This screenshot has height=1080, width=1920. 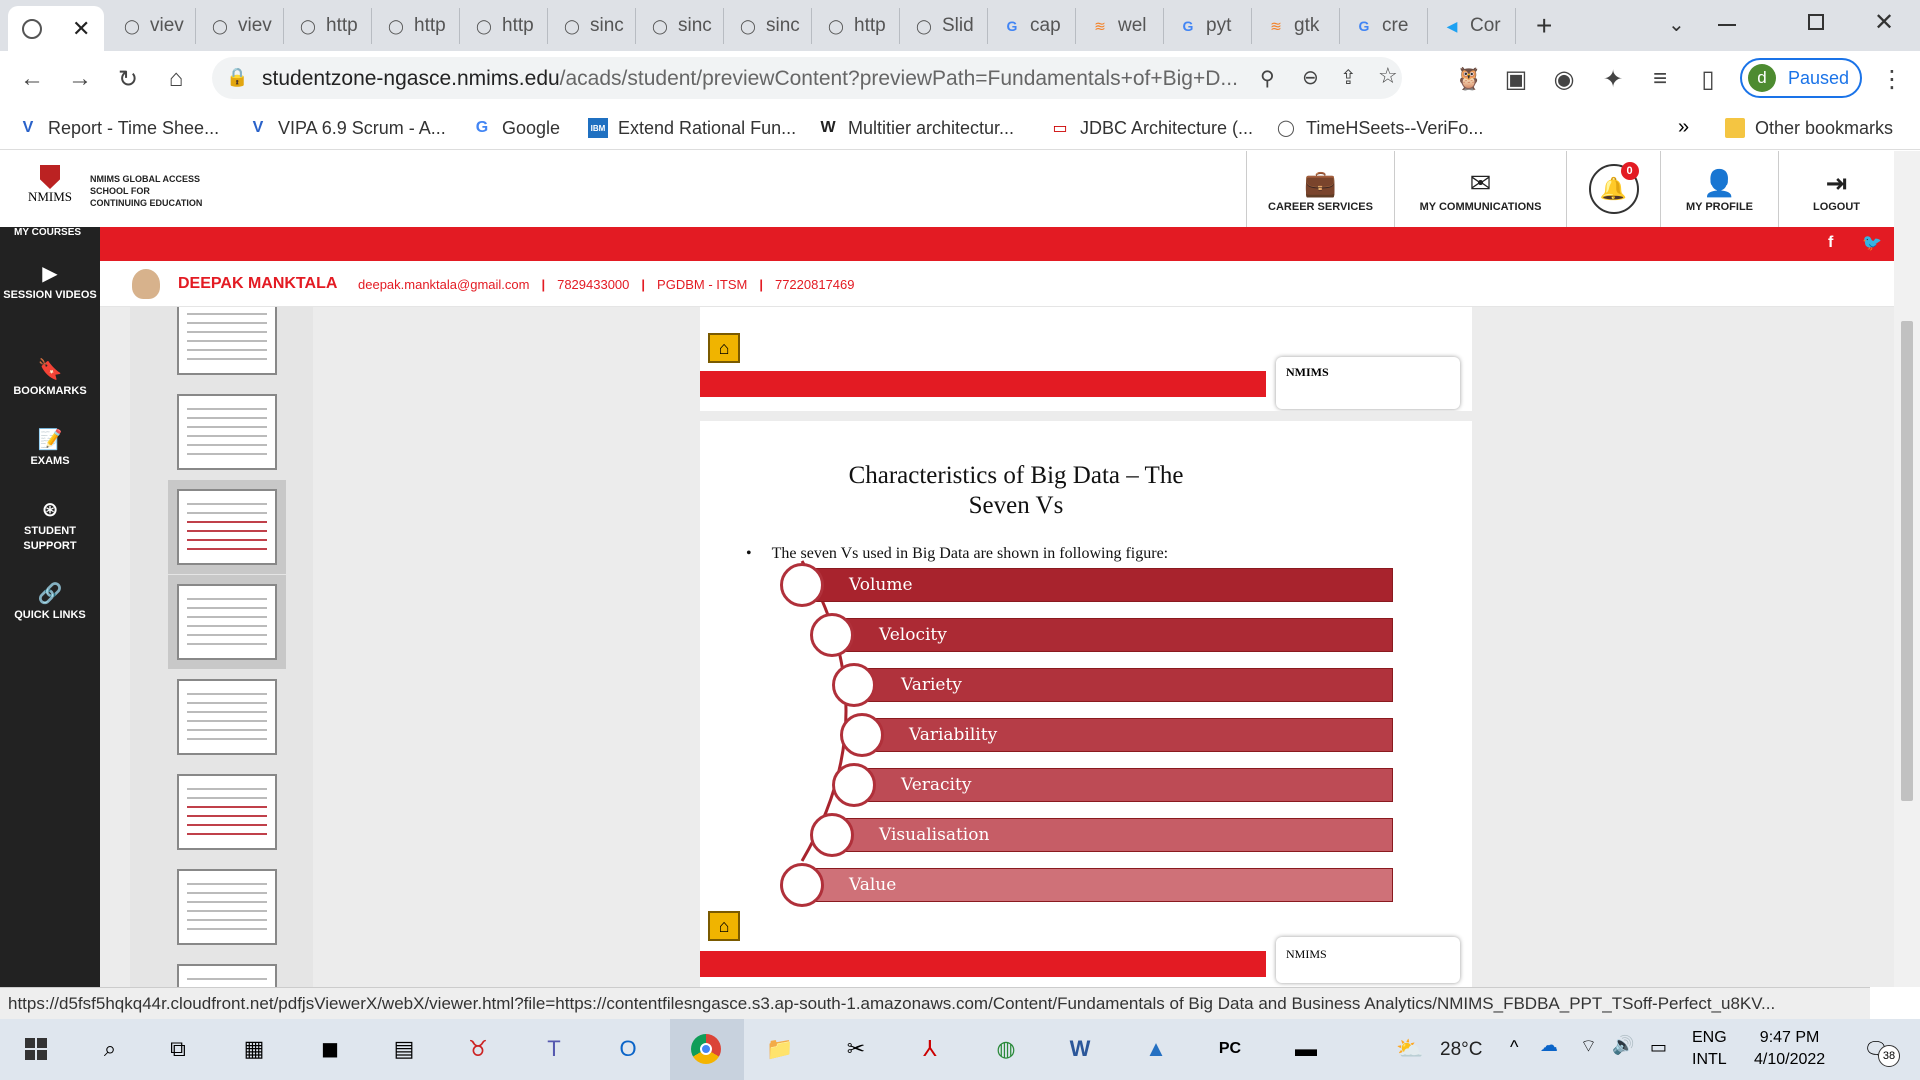 I want to click on tab-item: ◯ Slid, so click(x=944, y=26).